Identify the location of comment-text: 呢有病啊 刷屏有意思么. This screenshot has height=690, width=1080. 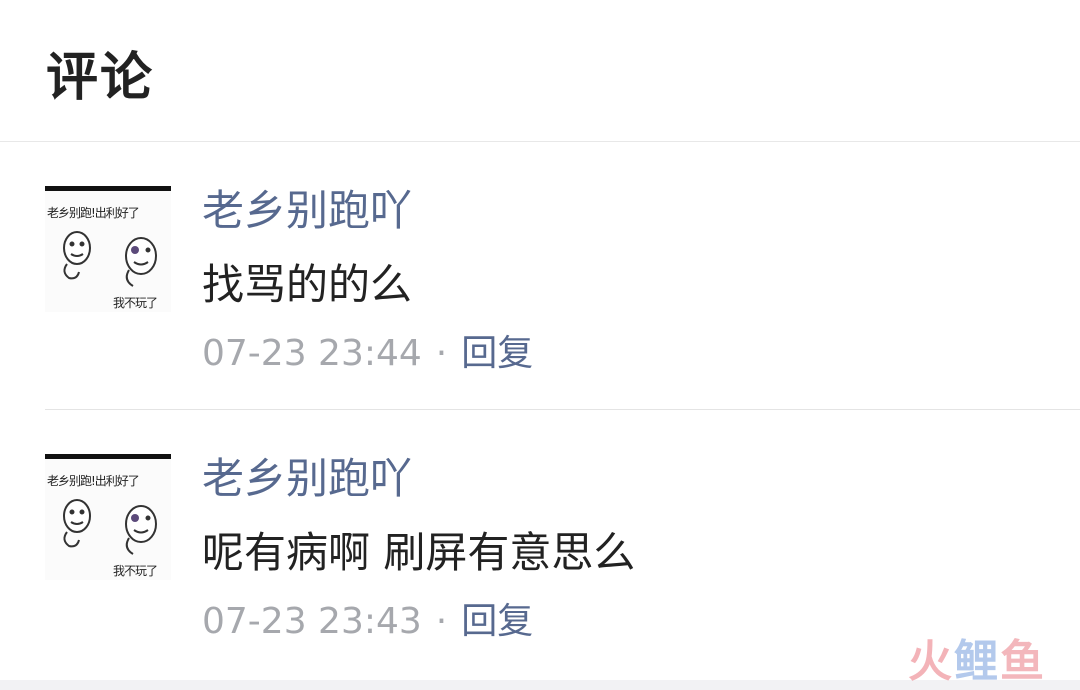
(419, 552).